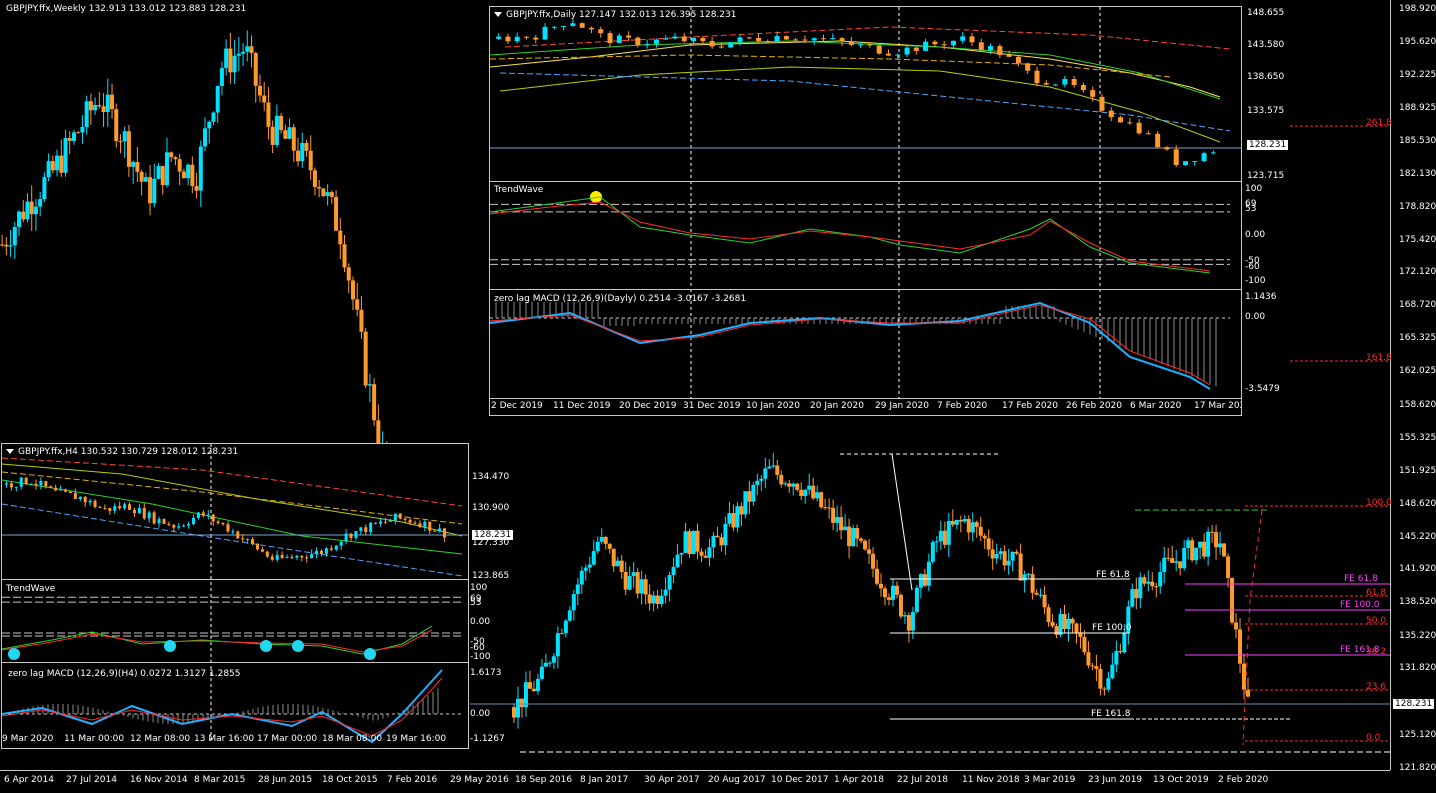 This screenshot has width=1436, height=793. What do you see at coordinates (1417, 405) in the screenshot?
I see `weekly-price-label: 158.620` at bounding box center [1417, 405].